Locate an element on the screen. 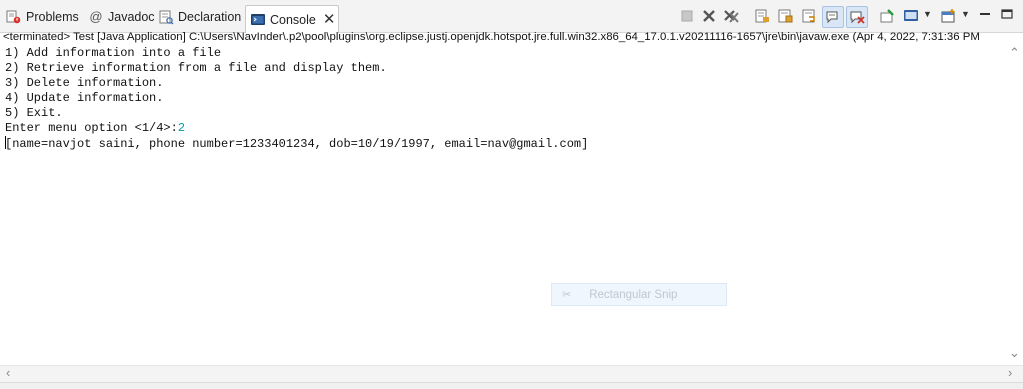 Image resolution: width=1023 pixels, height=389 pixels. console-line: 4) Update information. is located at coordinates (84, 98).